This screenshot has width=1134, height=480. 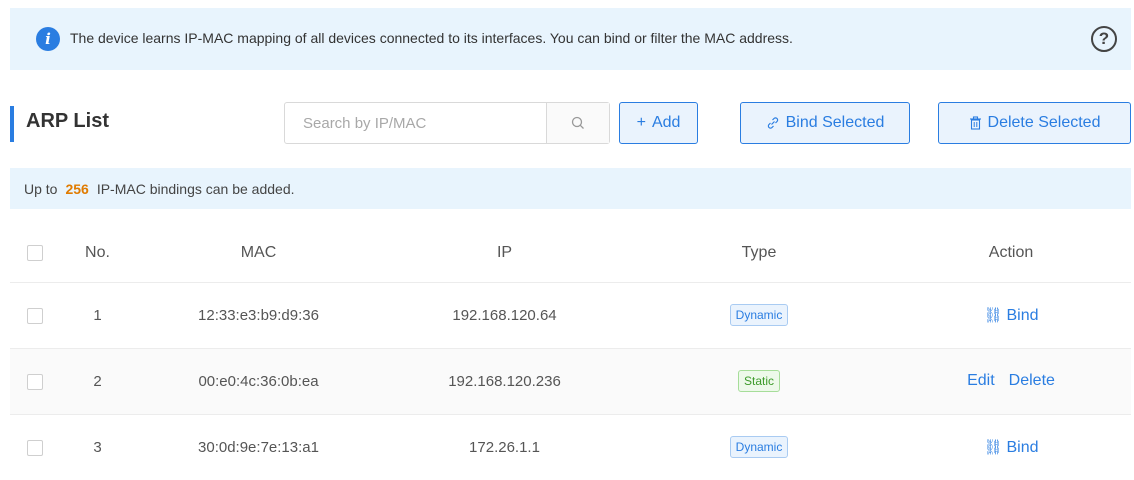 I want to click on column-header-action: Action, so click(x=1011, y=252).